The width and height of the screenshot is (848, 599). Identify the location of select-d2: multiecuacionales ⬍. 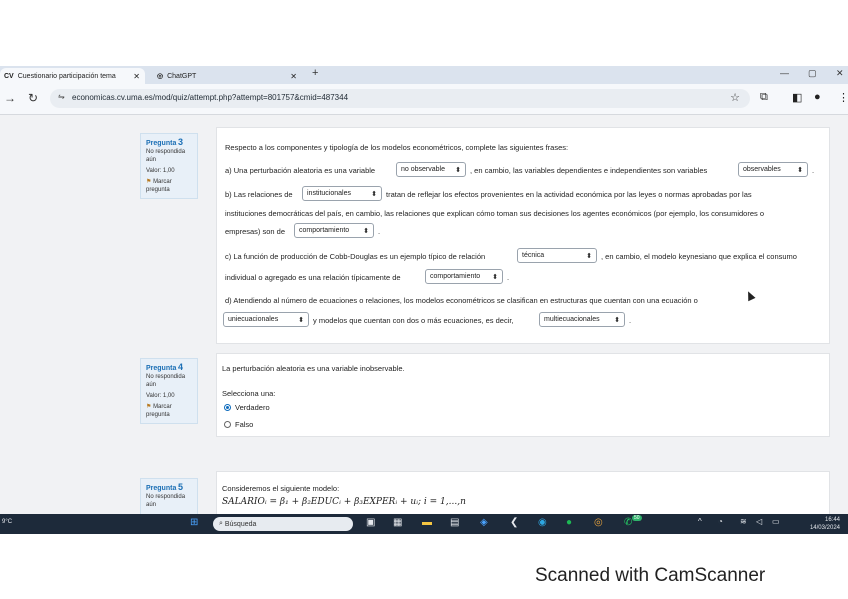
(582, 319).